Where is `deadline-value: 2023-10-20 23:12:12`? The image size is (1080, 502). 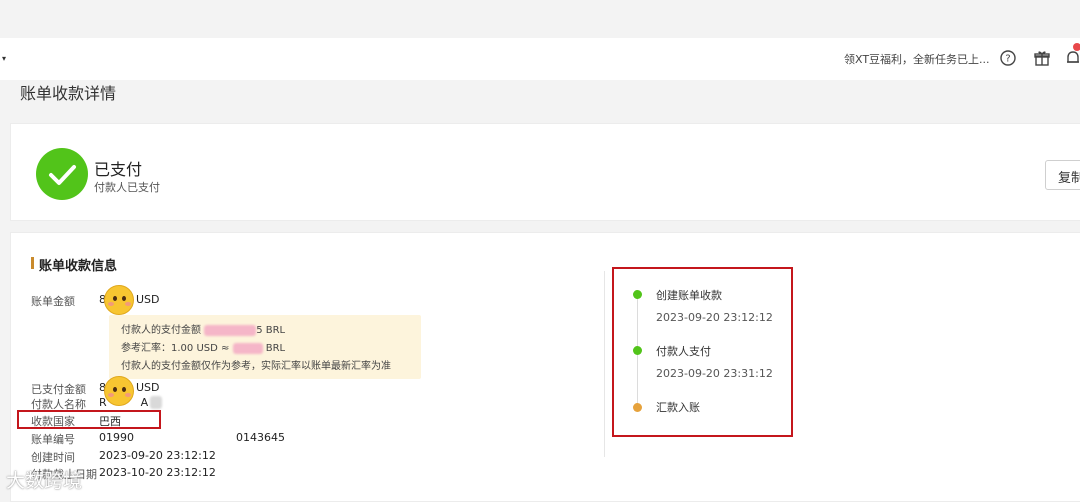 deadline-value: 2023-10-20 23:12:12 is located at coordinates (157, 472).